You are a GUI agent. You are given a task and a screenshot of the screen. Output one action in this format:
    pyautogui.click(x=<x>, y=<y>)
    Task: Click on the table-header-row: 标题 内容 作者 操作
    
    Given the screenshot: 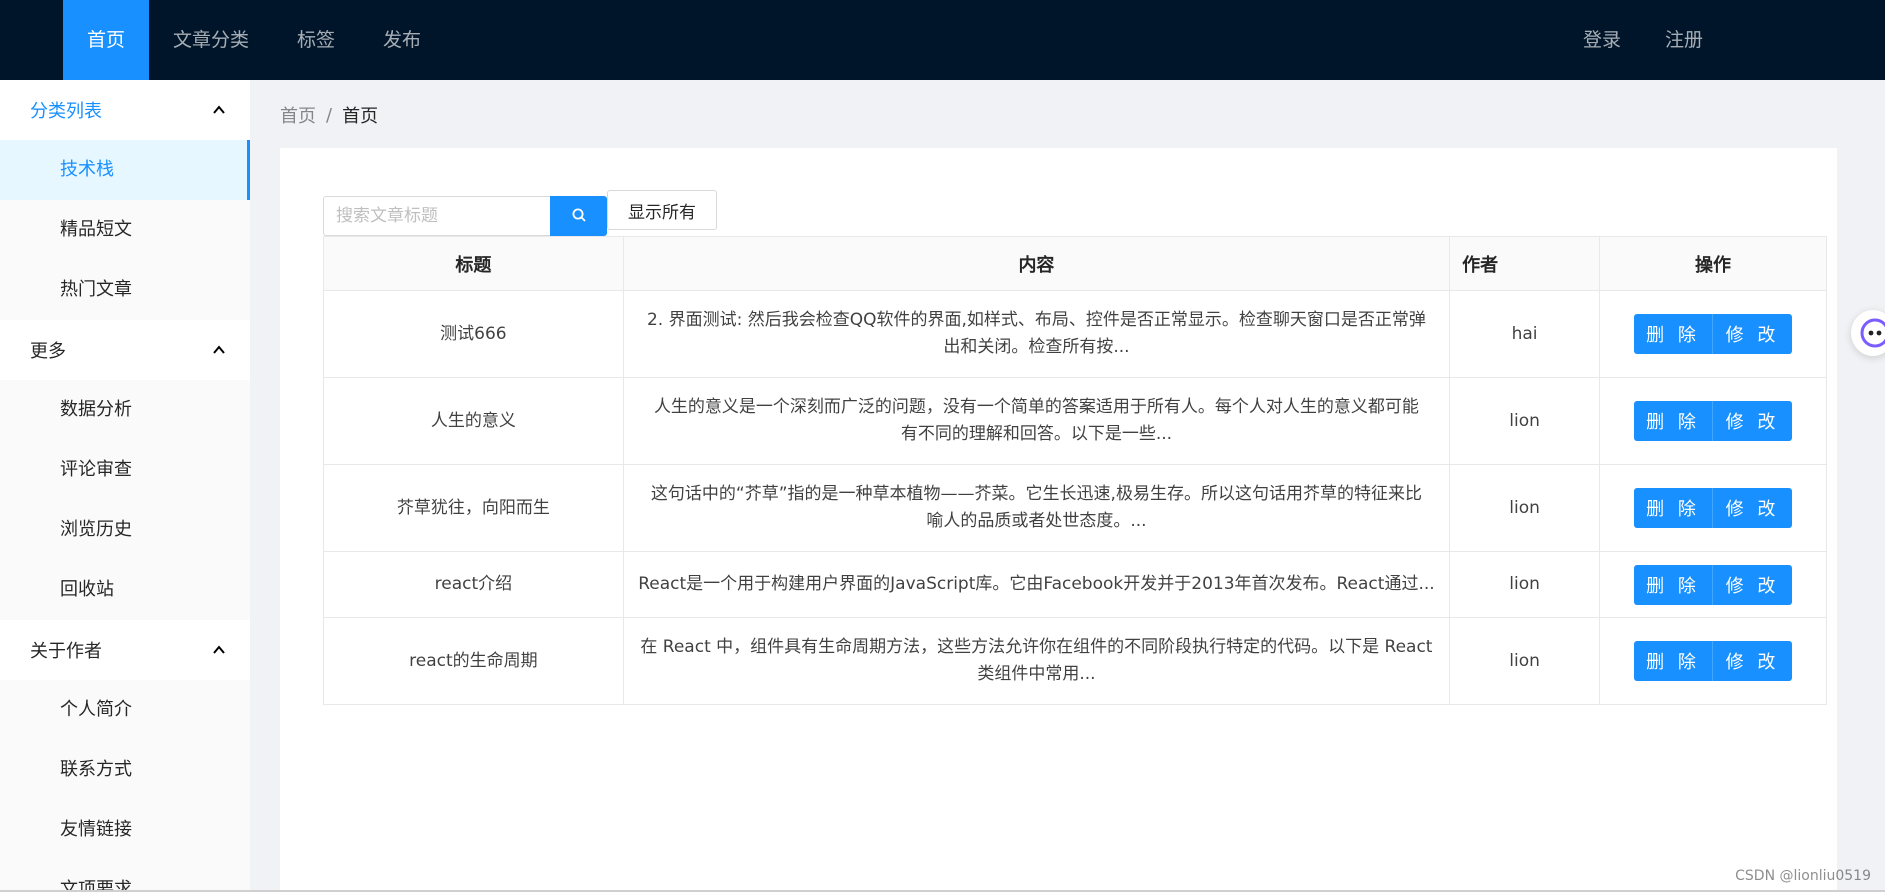 What is the action you would take?
    pyautogui.click(x=1075, y=263)
    